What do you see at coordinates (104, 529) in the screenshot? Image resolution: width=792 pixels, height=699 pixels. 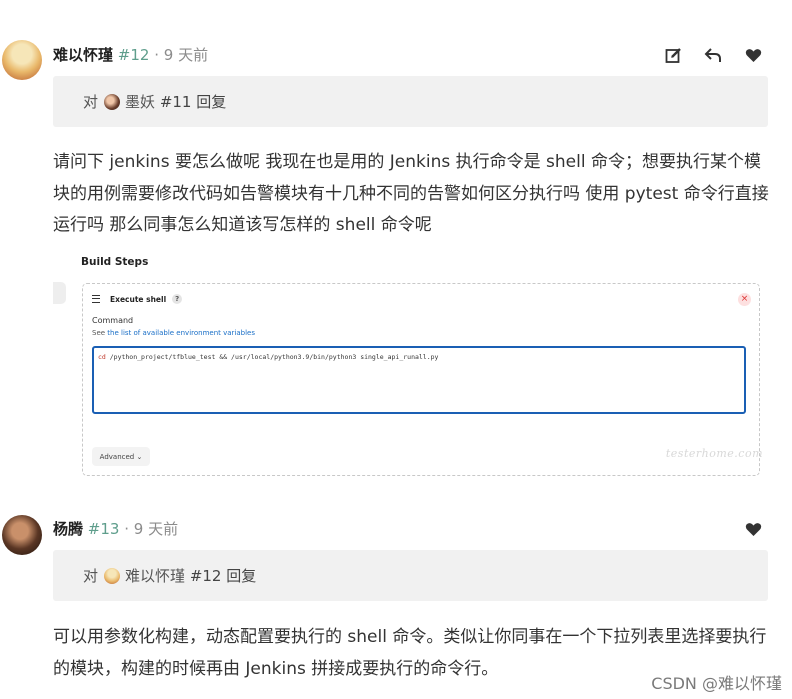 I see `floor-number: #13` at bounding box center [104, 529].